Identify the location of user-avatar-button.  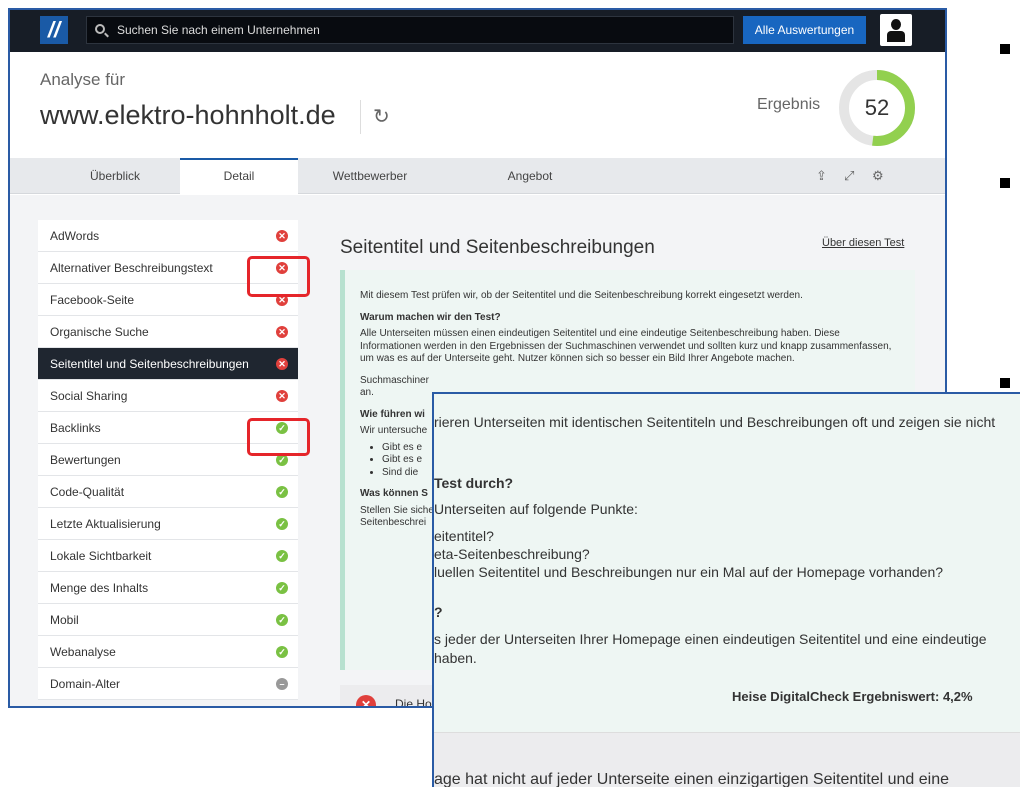
(896, 30).